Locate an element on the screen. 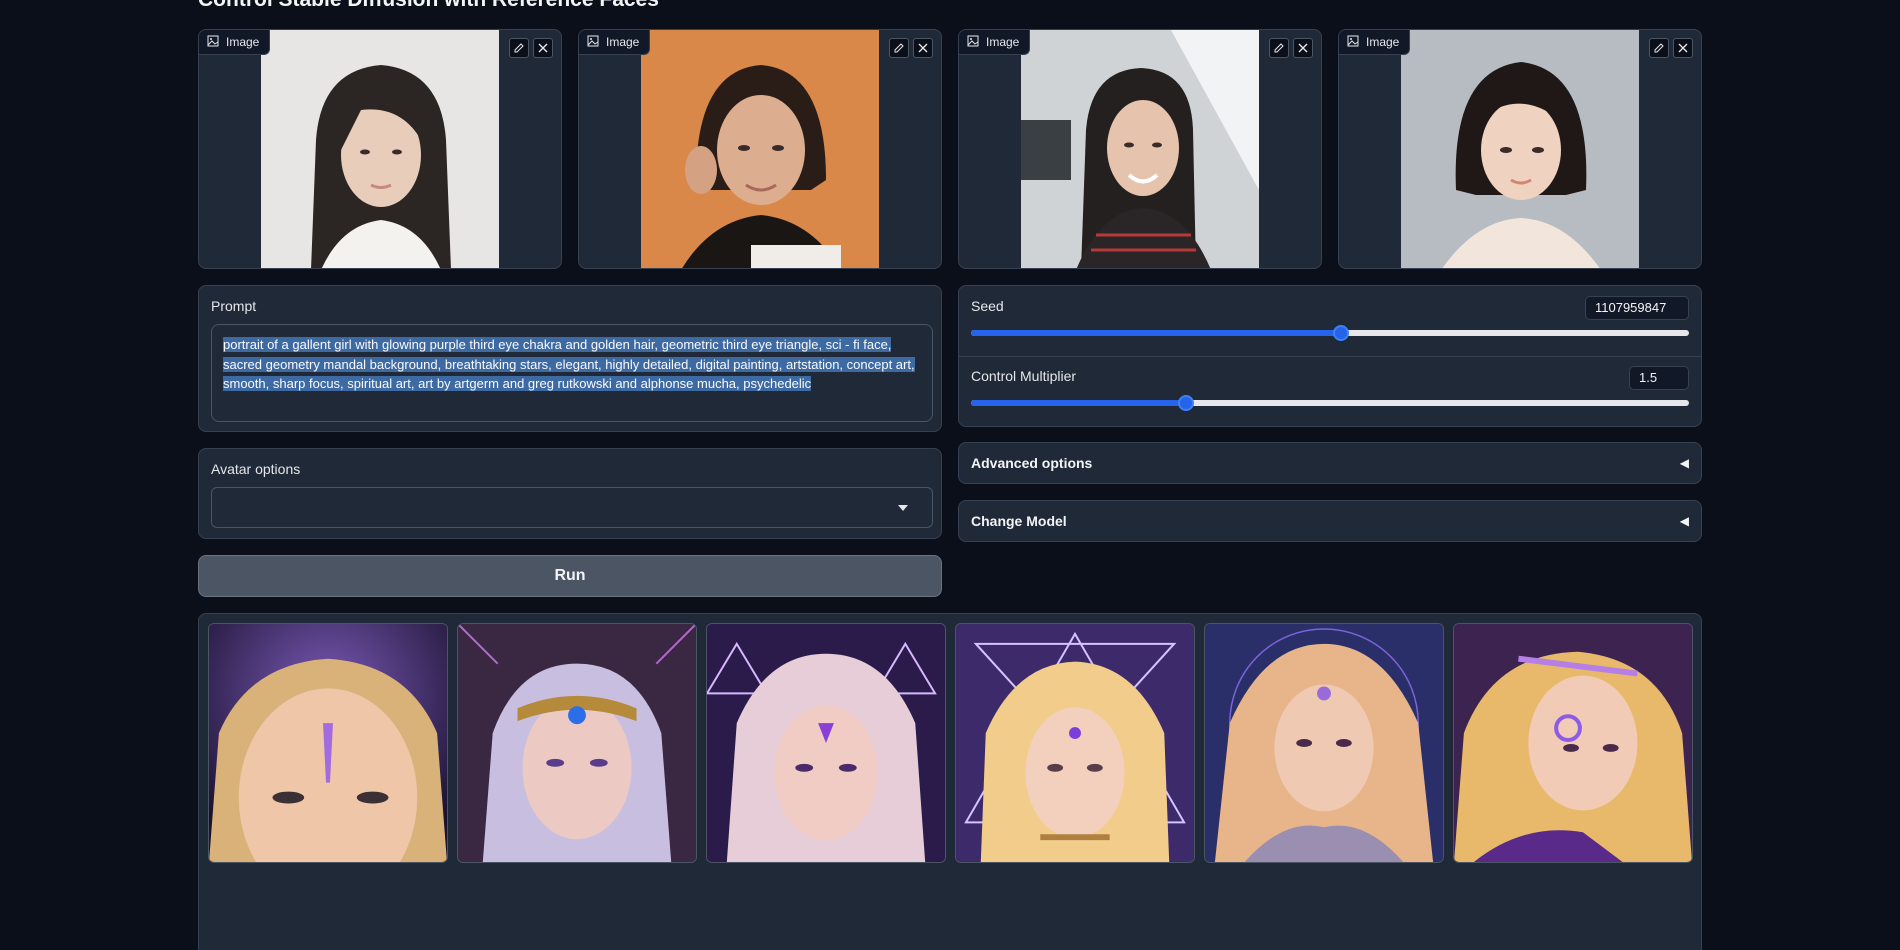  advanced-options-label: Advanced options is located at coordinates (1032, 463).